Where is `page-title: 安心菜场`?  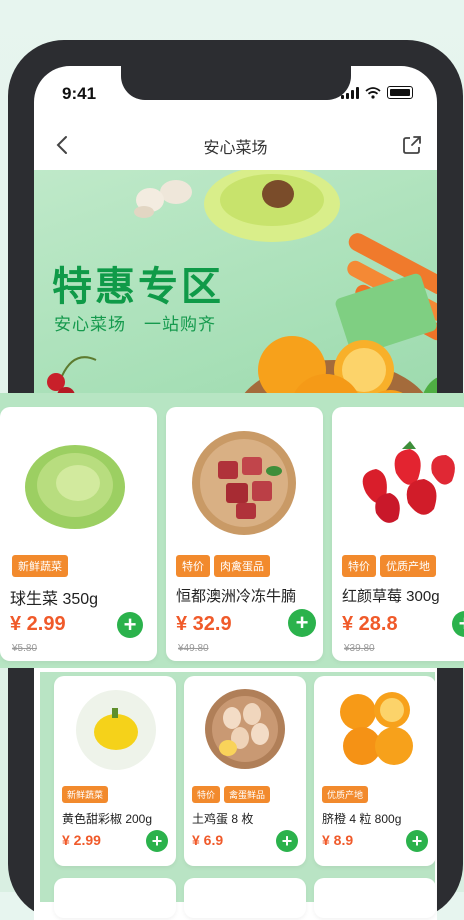
page-title: 安心菜场 is located at coordinates (235, 148).